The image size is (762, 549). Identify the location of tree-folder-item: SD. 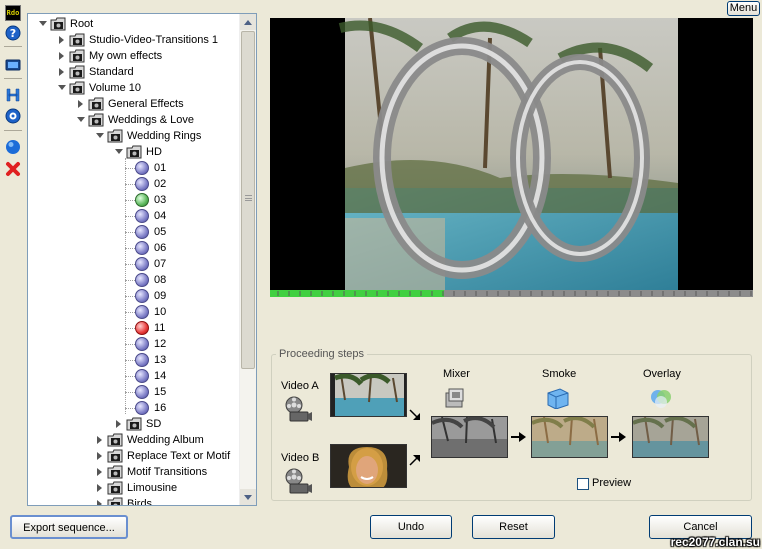
(134, 424).